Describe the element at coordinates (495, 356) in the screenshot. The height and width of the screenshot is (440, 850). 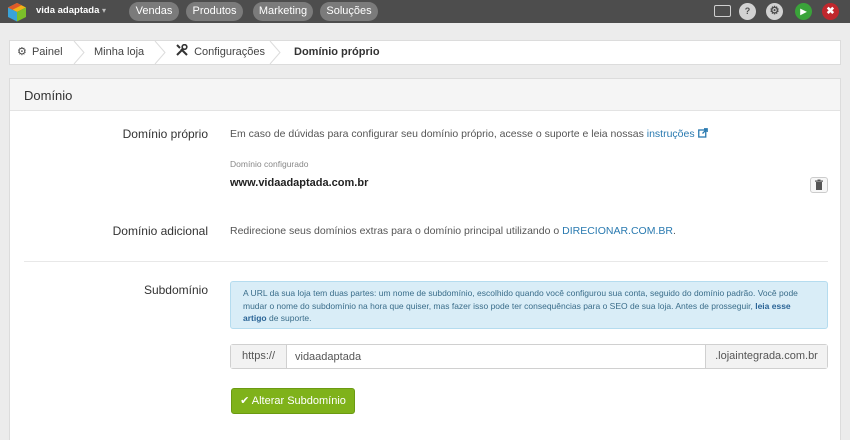
I see `subdomain-input` at that location.